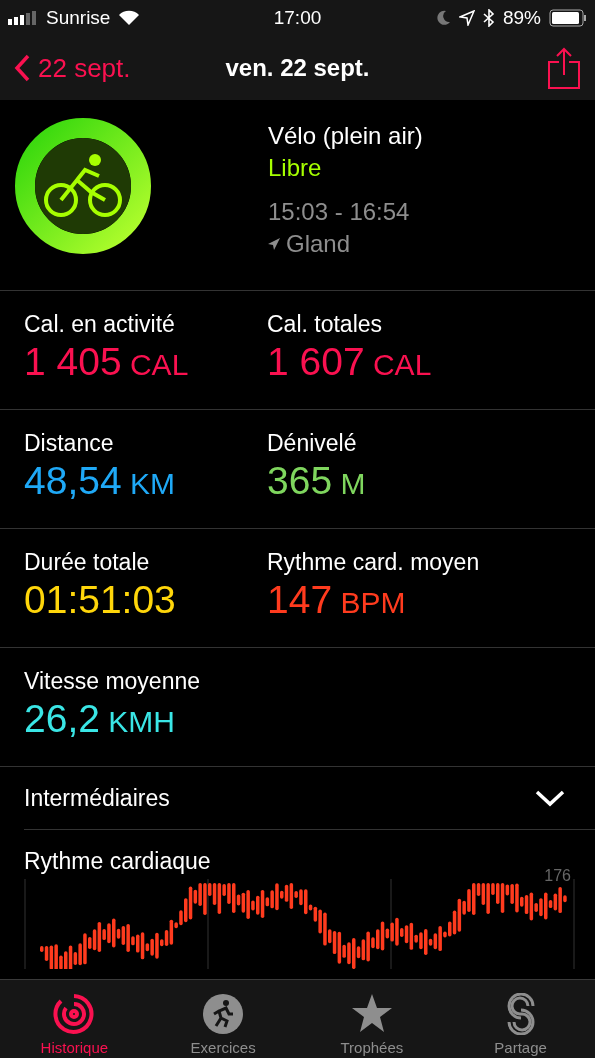  Describe the element at coordinates (100, 719) in the screenshot. I see `metric-value: 26,2 KMH` at that location.